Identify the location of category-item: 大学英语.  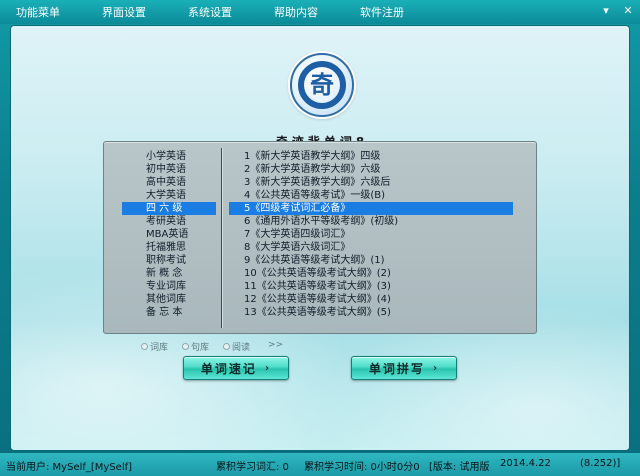
(169, 195).